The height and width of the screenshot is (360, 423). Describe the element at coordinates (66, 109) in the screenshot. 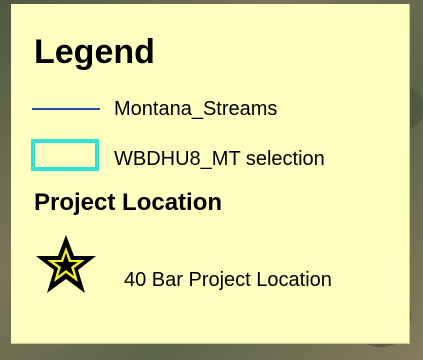

I see `montana-streams-line-symbol` at that location.